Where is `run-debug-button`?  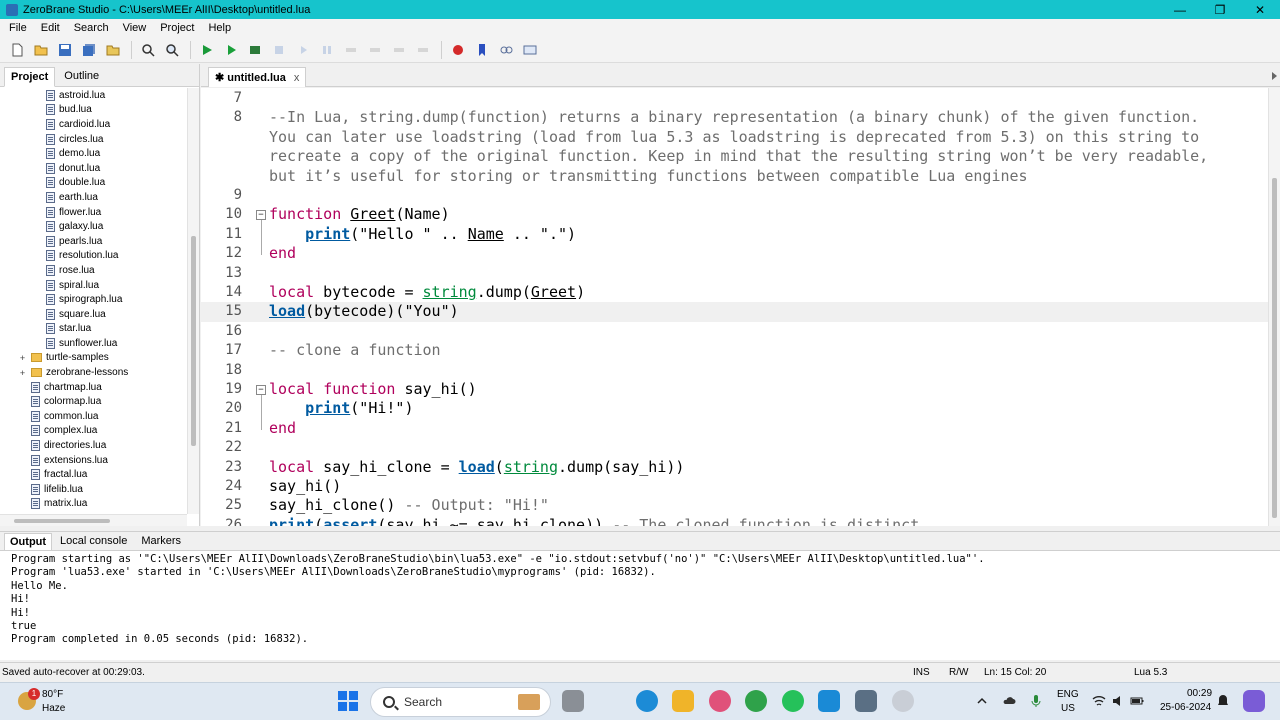
run-debug-button is located at coordinates (207, 50).